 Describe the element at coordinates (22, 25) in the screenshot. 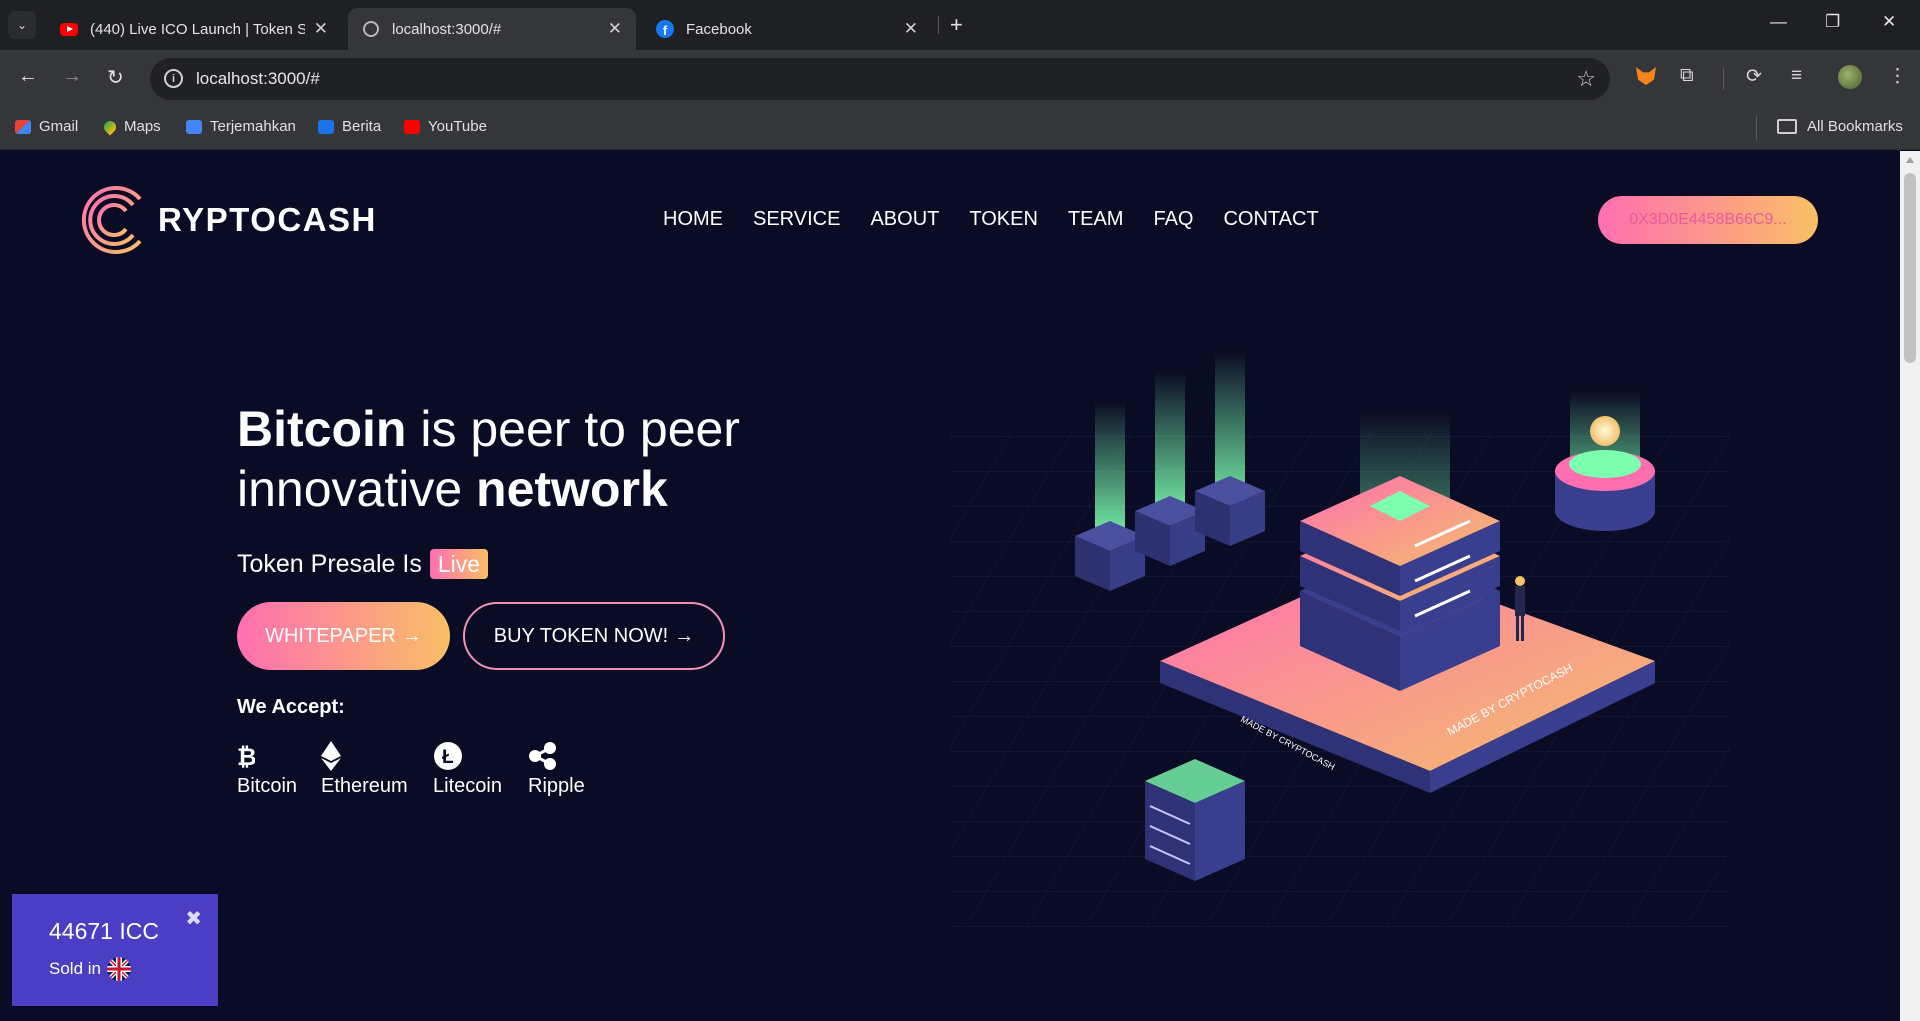

I see `tab-search-button: ⌄` at that location.